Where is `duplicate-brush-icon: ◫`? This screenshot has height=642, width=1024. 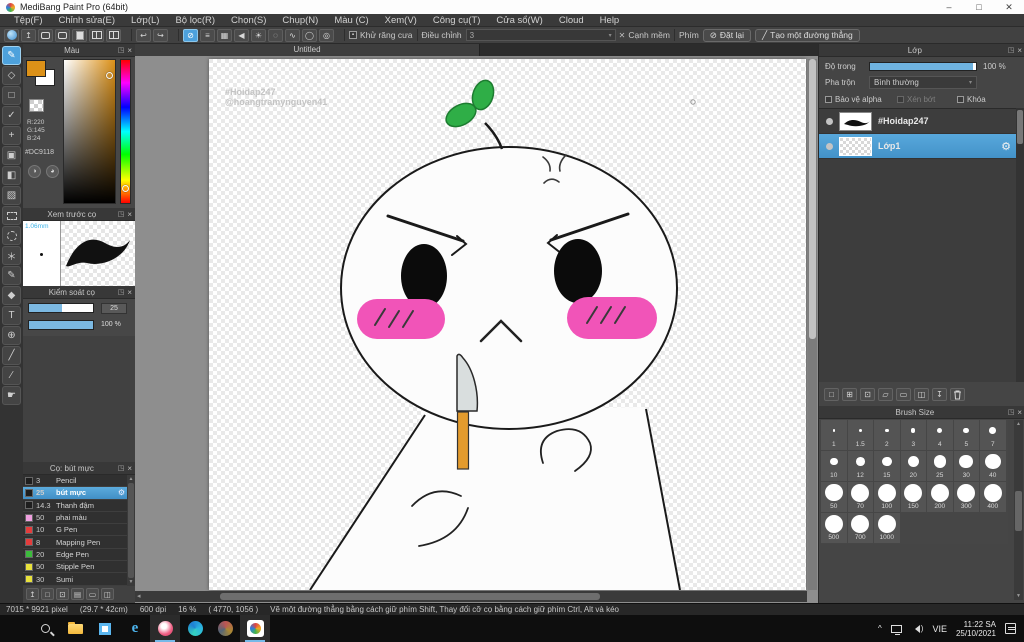 duplicate-brush-icon: ◫ is located at coordinates (107, 594).